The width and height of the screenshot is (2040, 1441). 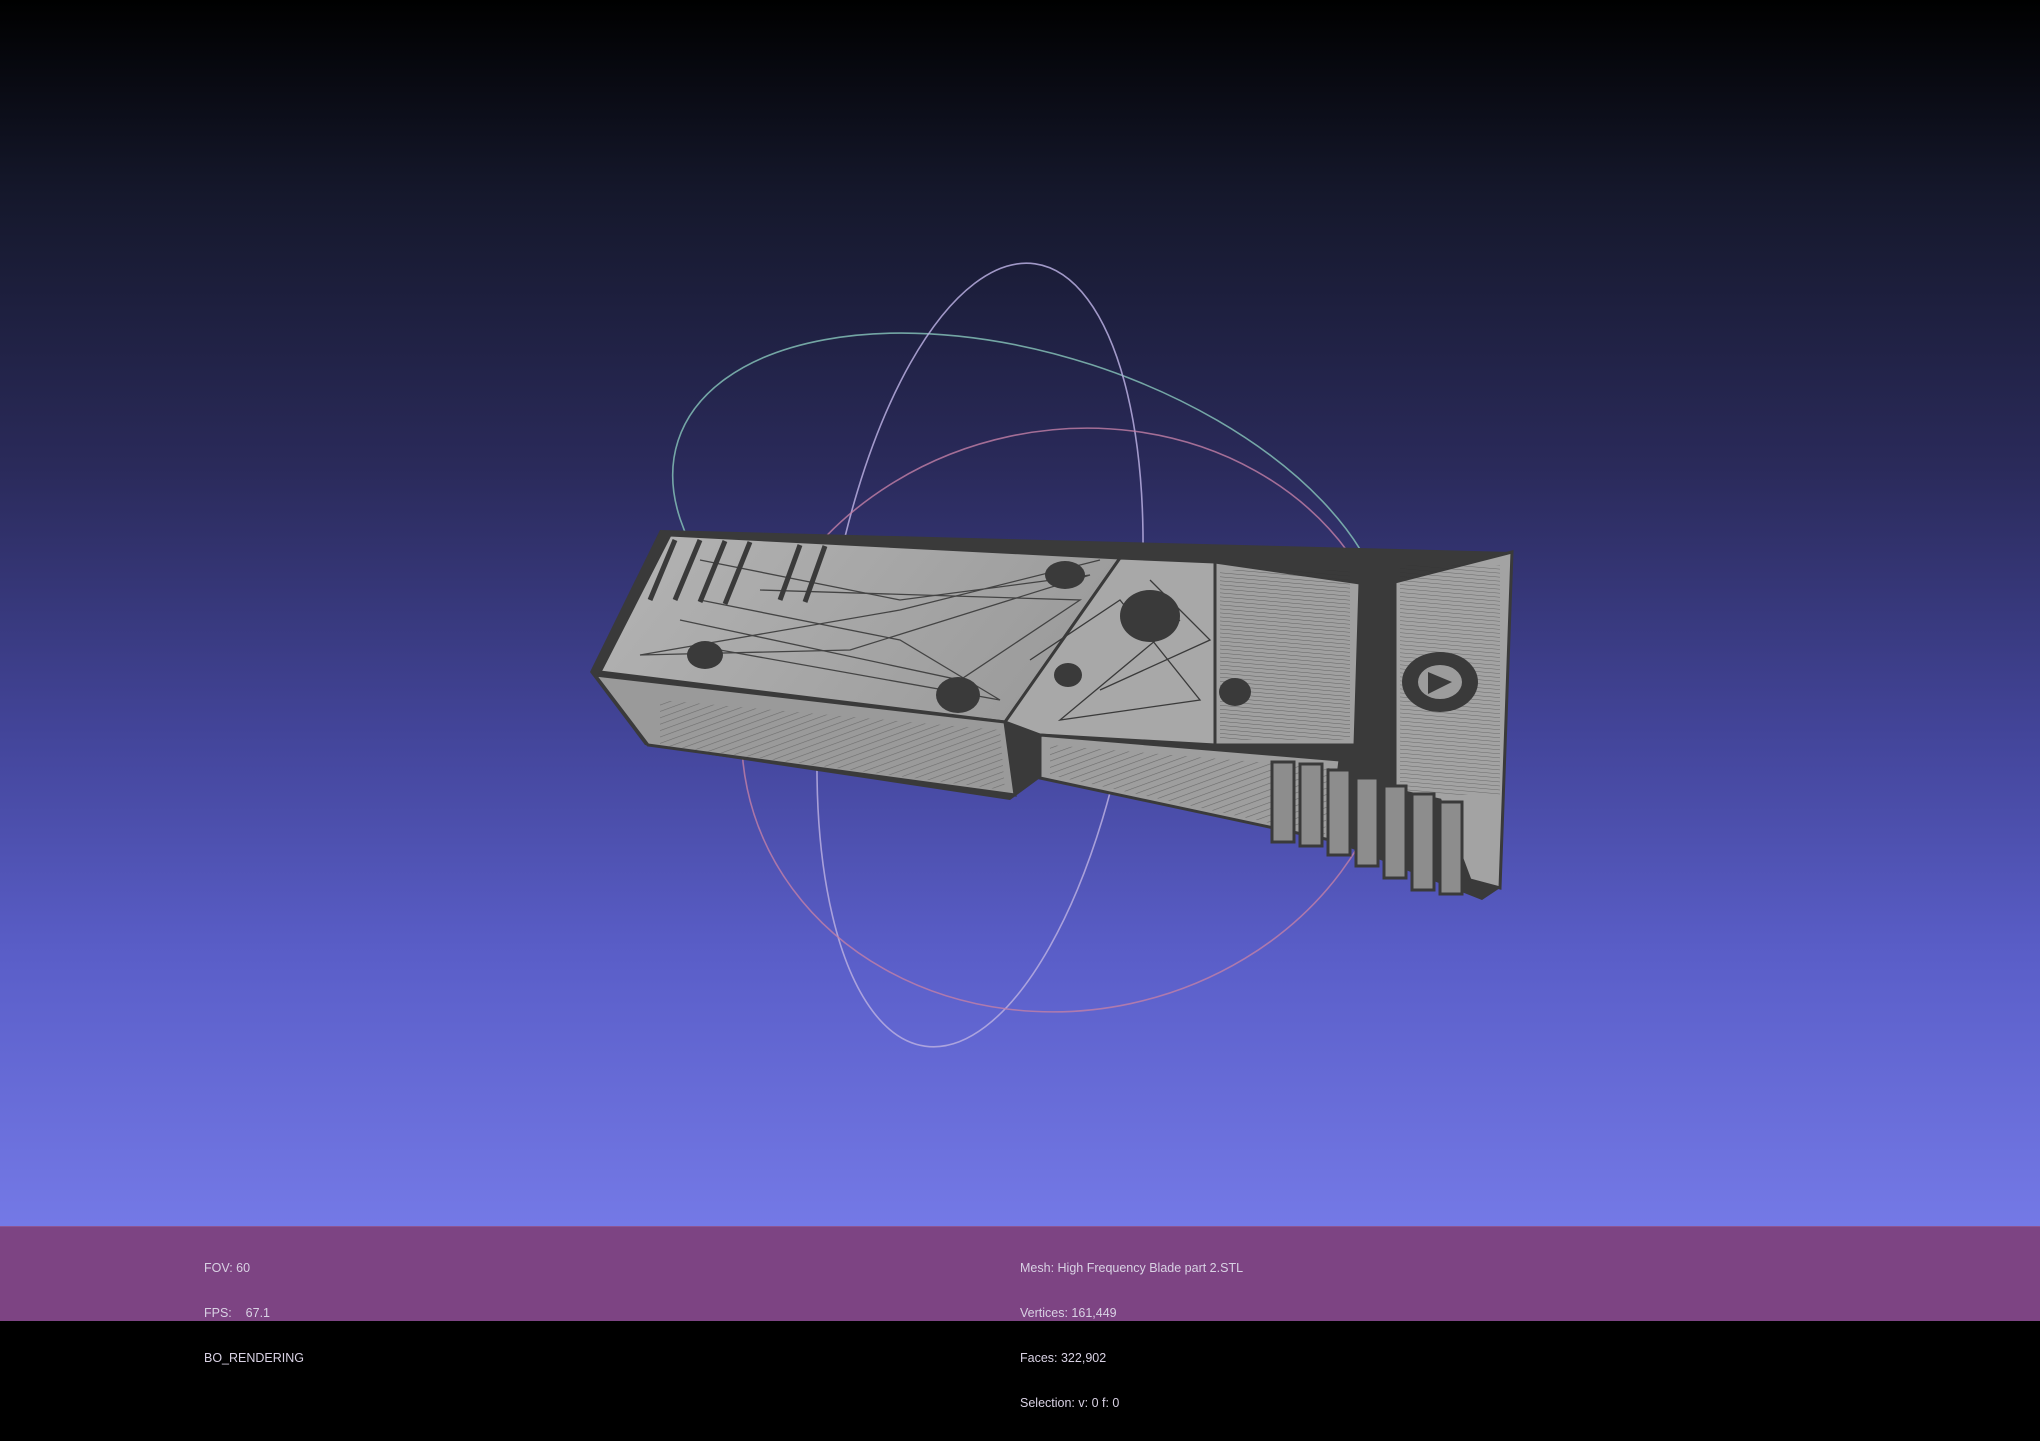 I want to click on selection-label: Selection: v: 0 f: 0, so click(x=1070, y=1403).